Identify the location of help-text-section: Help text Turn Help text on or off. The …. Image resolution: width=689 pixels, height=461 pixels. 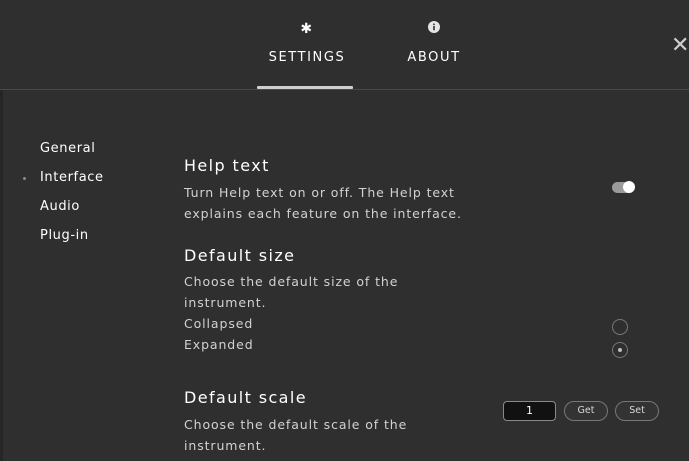
(323, 189).